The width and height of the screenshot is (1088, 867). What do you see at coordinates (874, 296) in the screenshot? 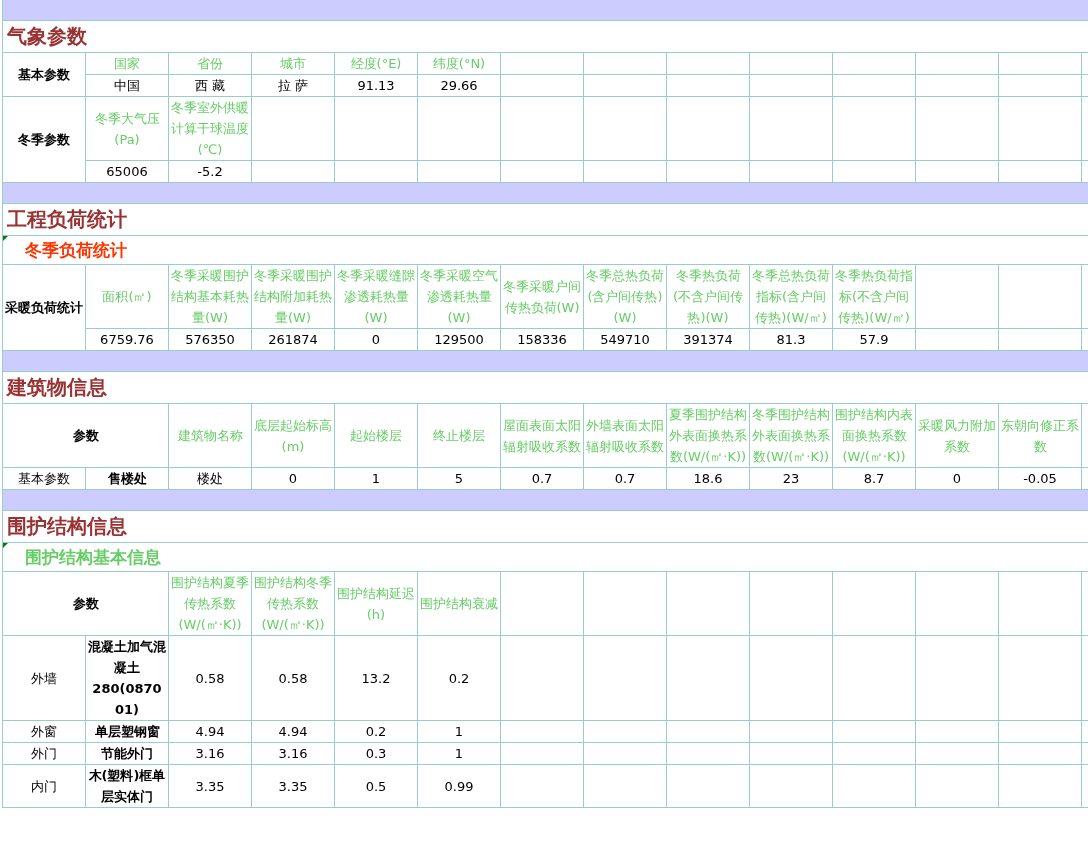
I see `column-header: 冬季热负荷指标(不含户间传热)(W/㎡)` at bounding box center [874, 296].